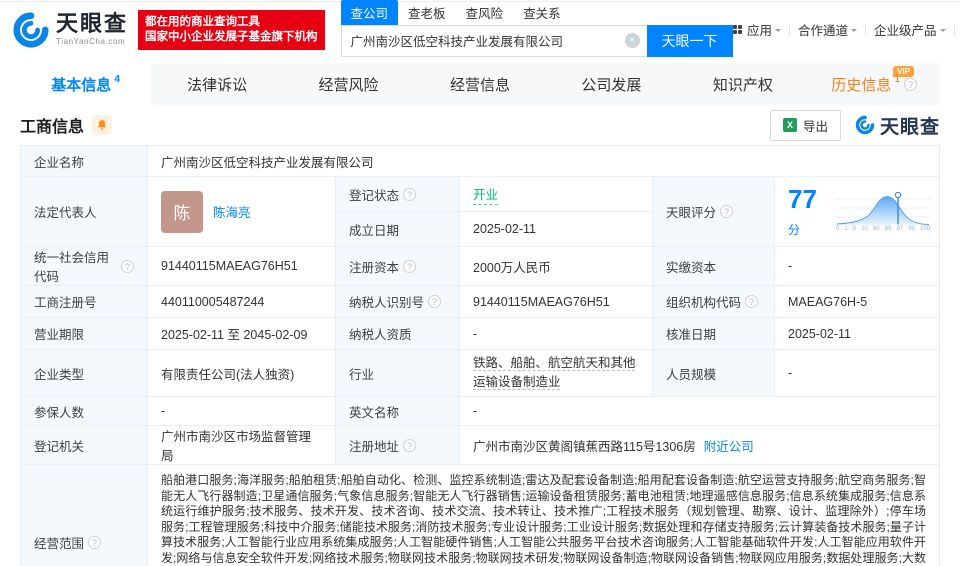  What do you see at coordinates (802, 198) in the screenshot?
I see `score-number: 77` at bounding box center [802, 198].